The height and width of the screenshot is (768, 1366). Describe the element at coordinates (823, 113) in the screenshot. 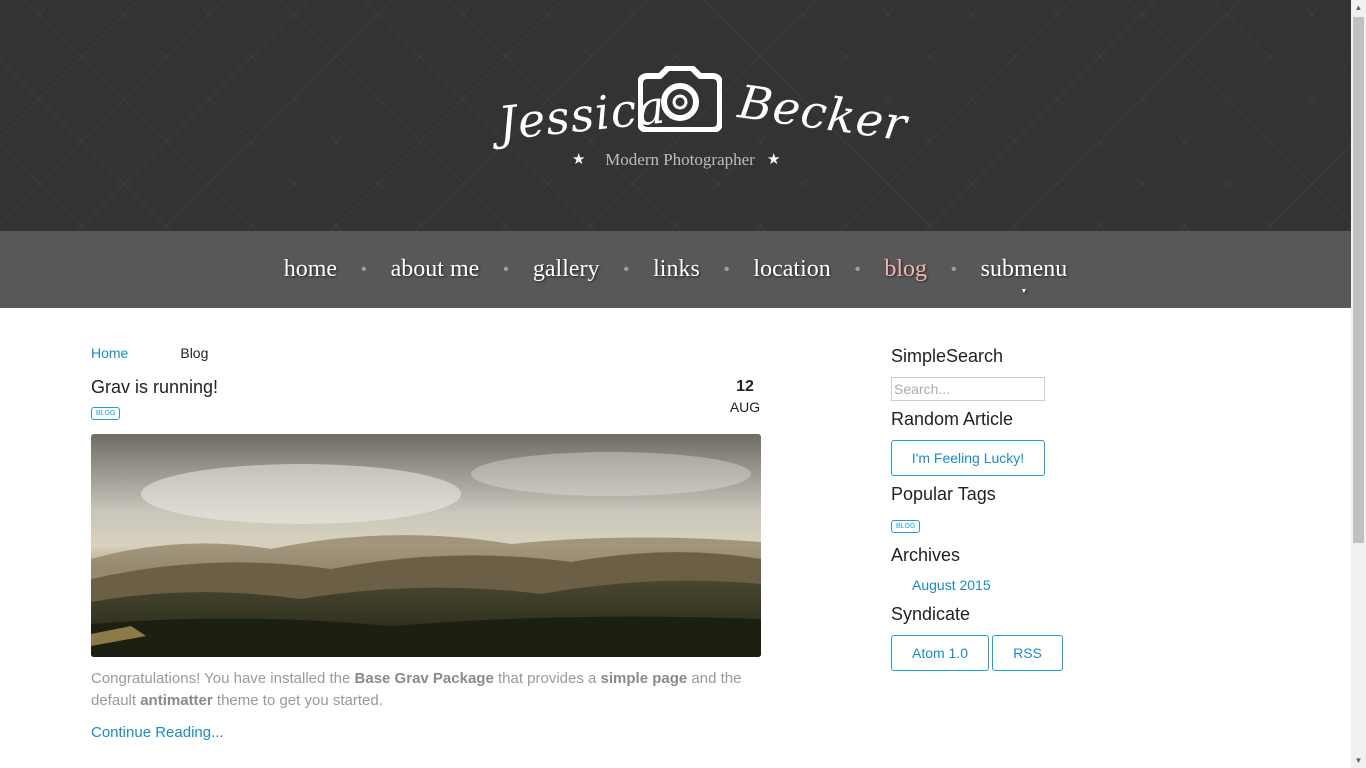

I see `logo-last-name: Becker` at that location.